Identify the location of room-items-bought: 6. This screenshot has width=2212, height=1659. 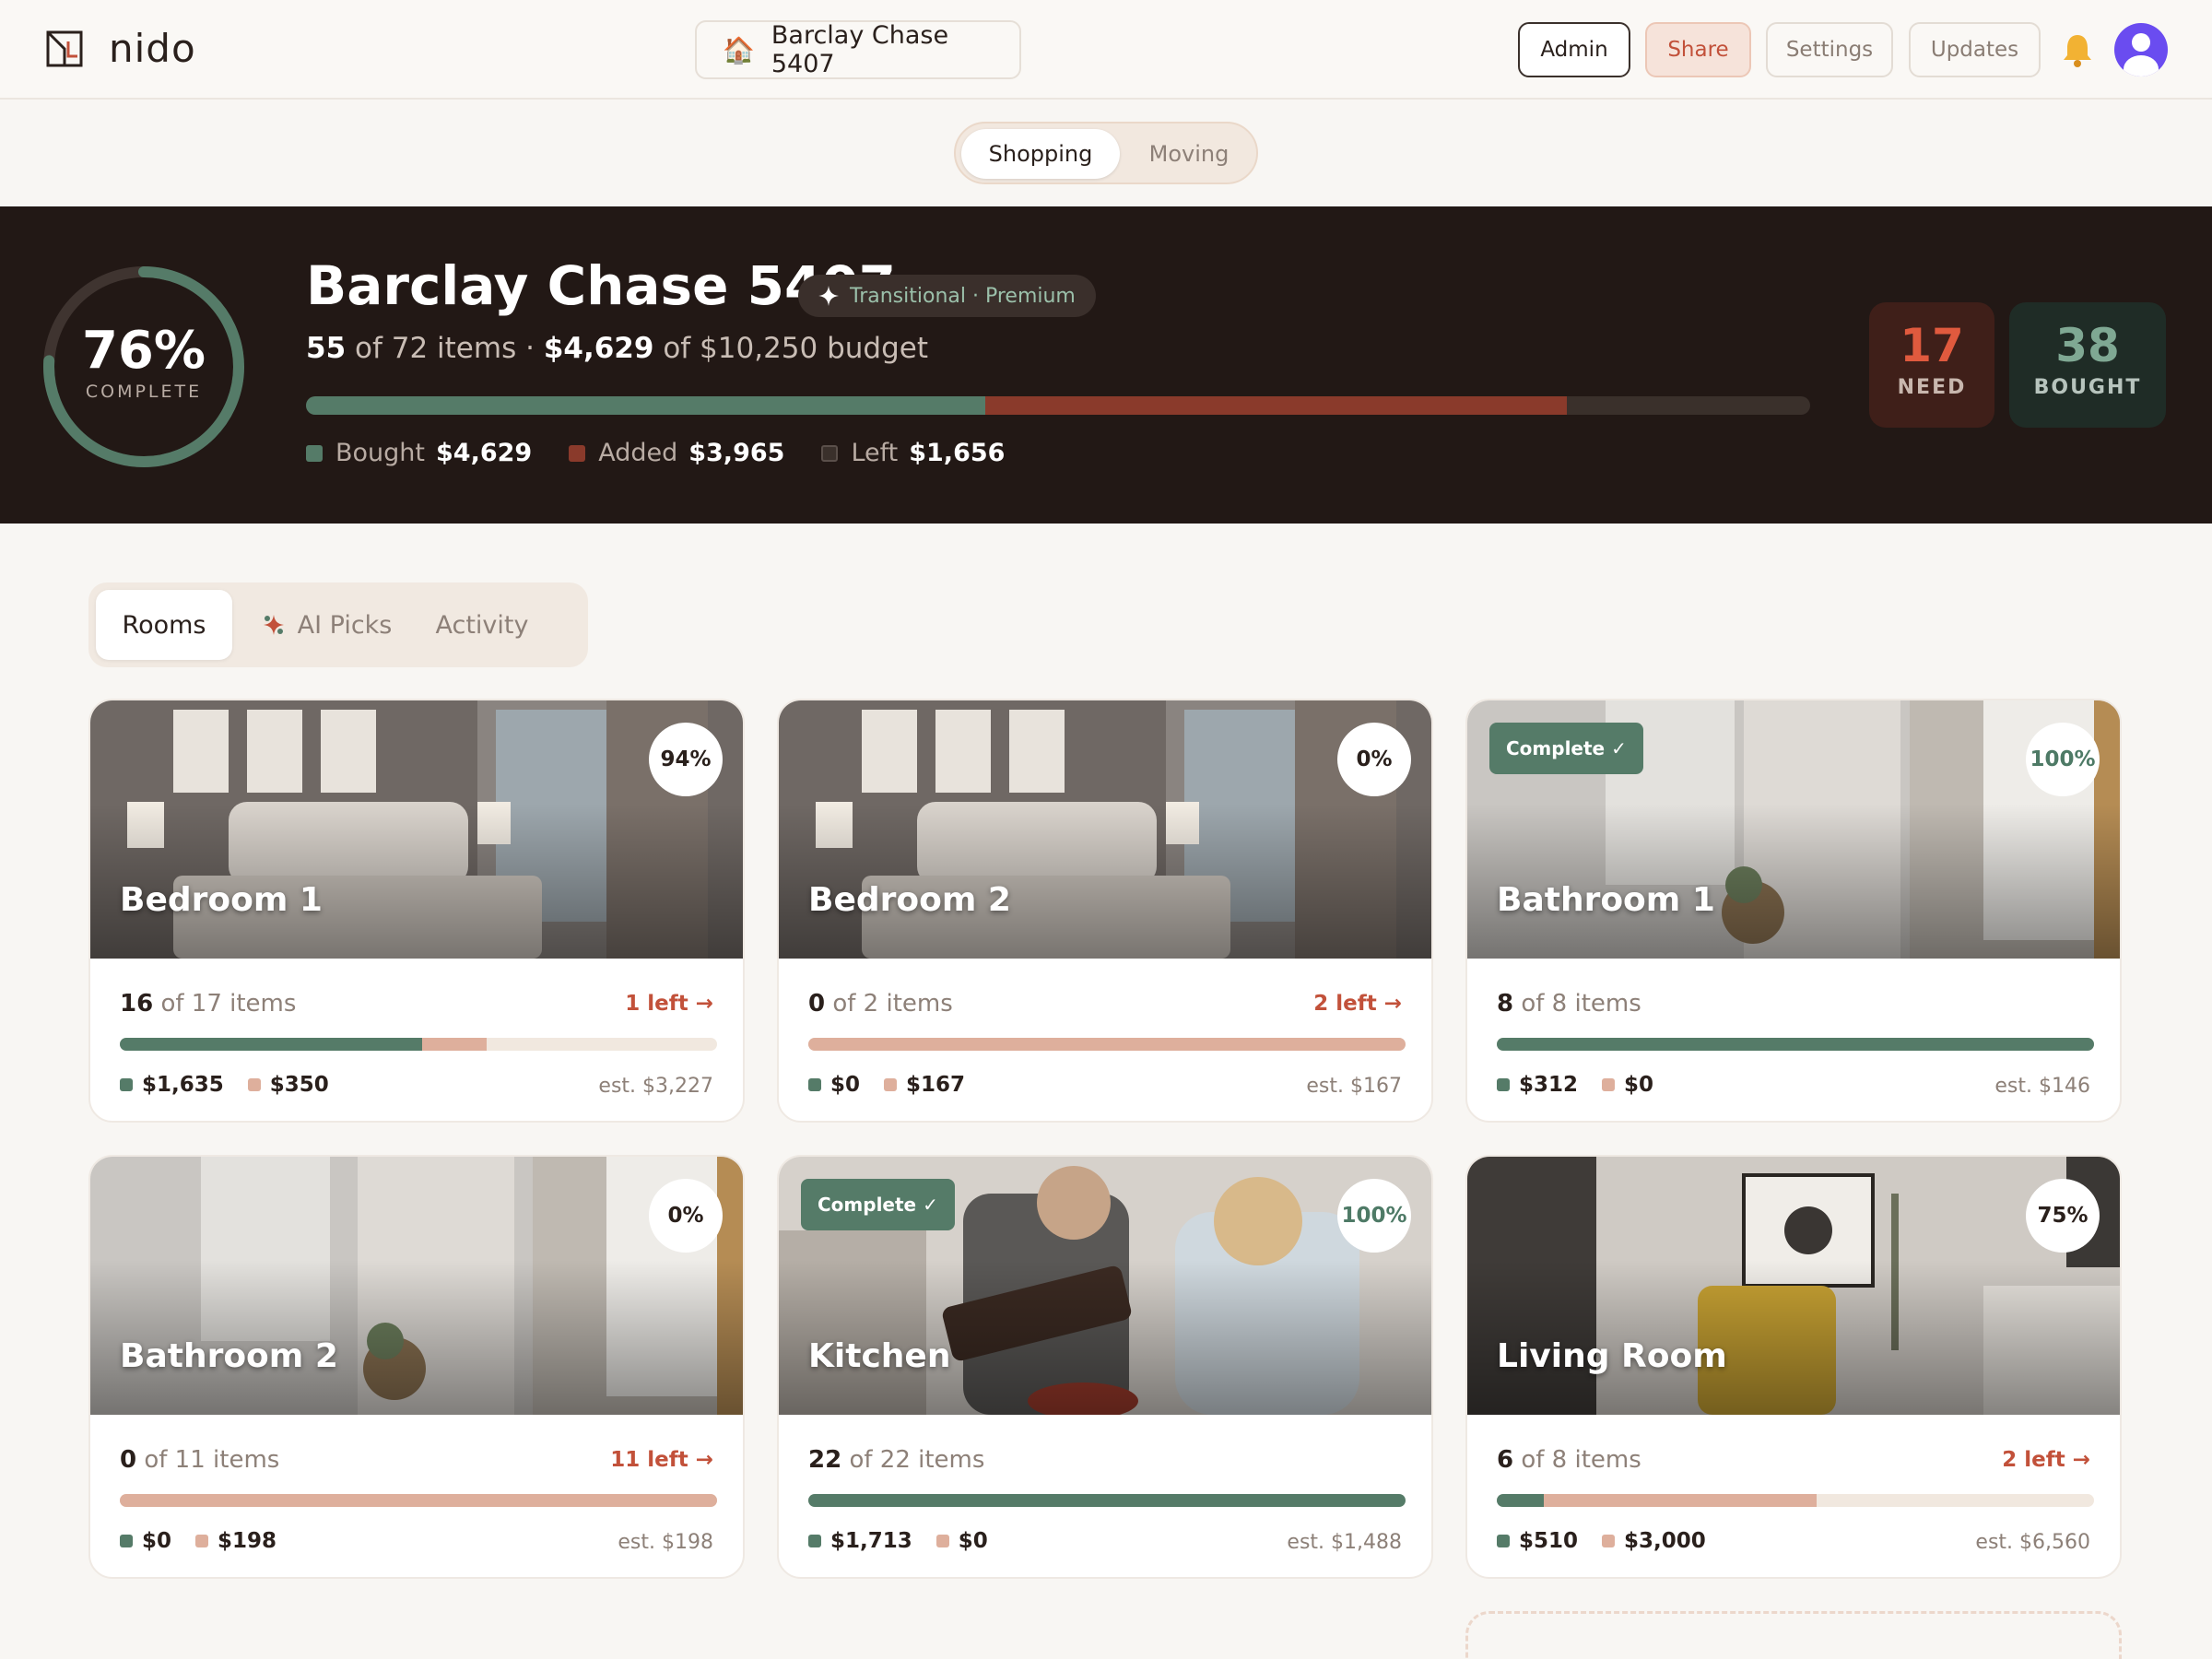
(1505, 1460).